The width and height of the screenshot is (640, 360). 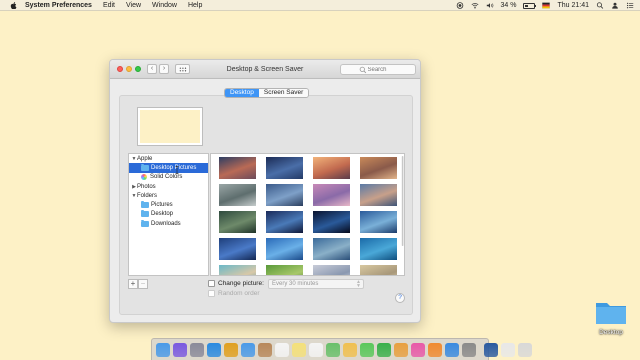 I want to click on battery-percent: 34 %, so click(x=508, y=5).